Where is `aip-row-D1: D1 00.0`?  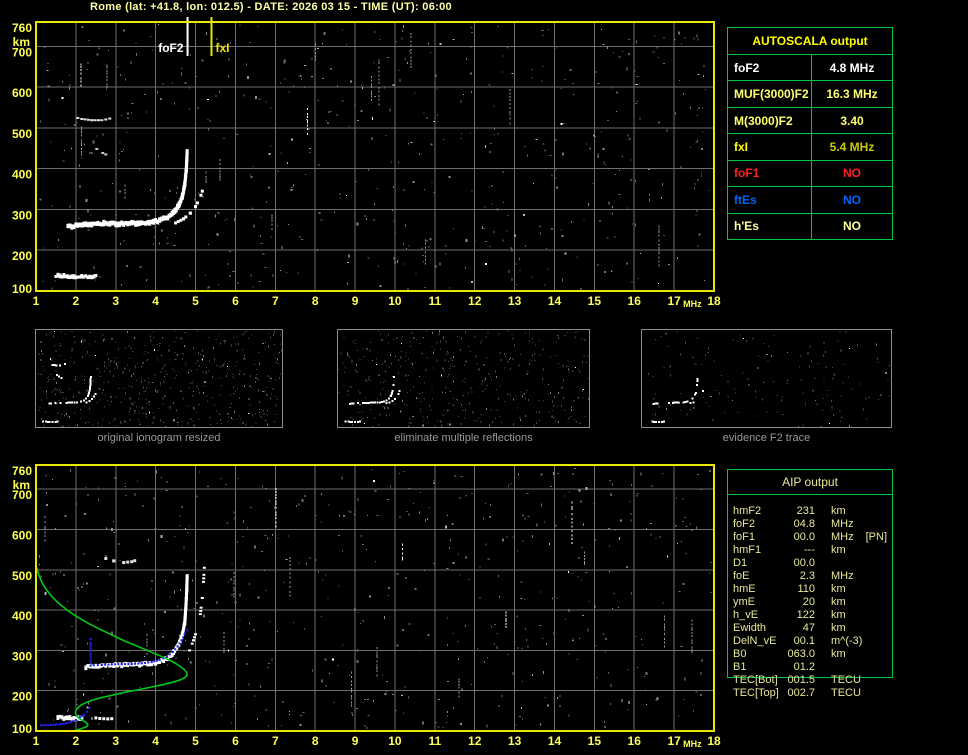 aip-row-D1: D1 00.0 is located at coordinates (848, 562).